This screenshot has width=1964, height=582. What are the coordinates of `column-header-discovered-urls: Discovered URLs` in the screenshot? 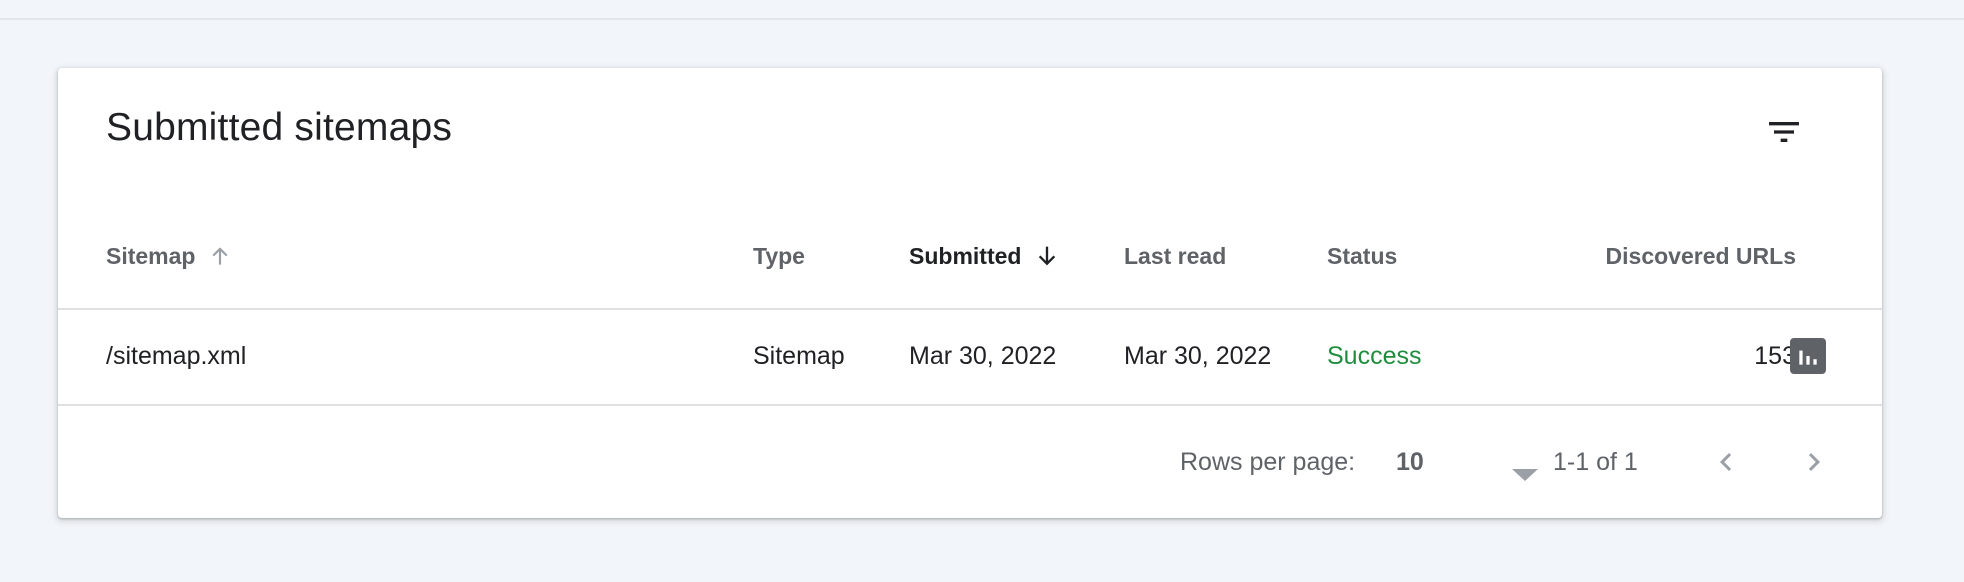 It's located at (1676, 256).